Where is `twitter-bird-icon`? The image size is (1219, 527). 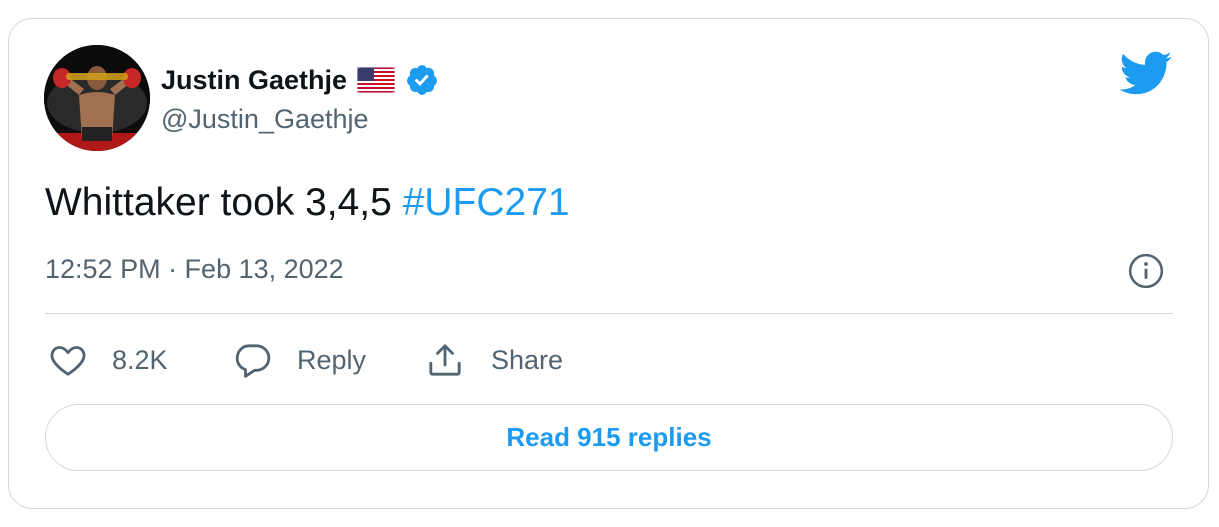 twitter-bird-icon is located at coordinates (1145, 73).